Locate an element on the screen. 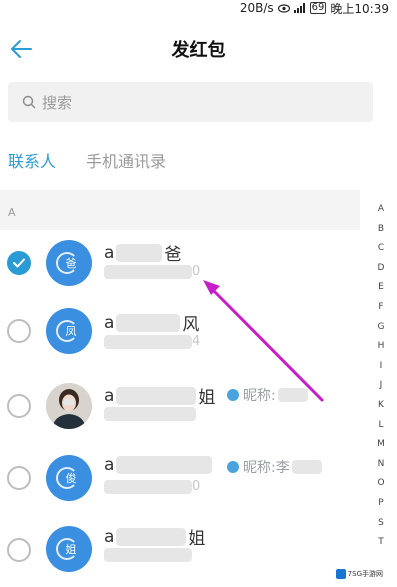 This screenshot has height=587, width=397. alphabet-index: ABCDEFGHIJKLMNOPST is located at coordinates (381, 376).